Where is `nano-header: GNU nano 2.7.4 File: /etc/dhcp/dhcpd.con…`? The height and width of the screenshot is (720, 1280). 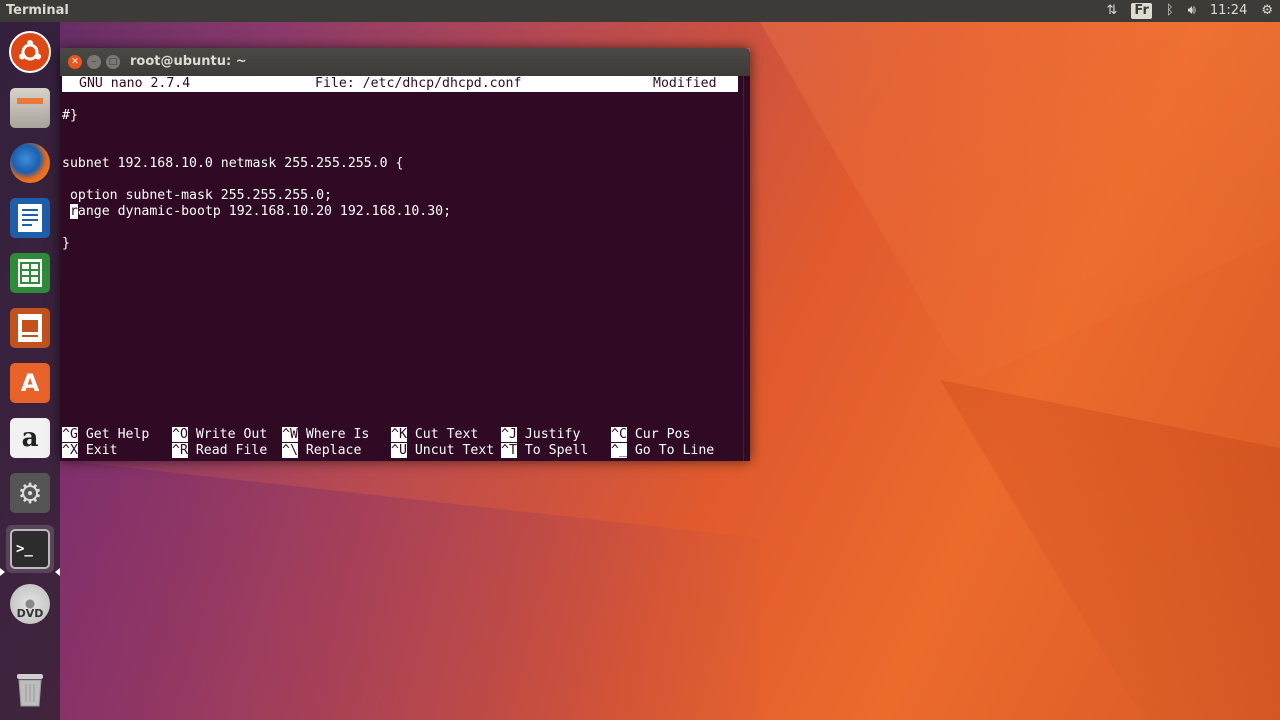
nano-header: GNU nano 2.7.4 File: /etc/dhcp/dhcpd.con… is located at coordinates (400, 84).